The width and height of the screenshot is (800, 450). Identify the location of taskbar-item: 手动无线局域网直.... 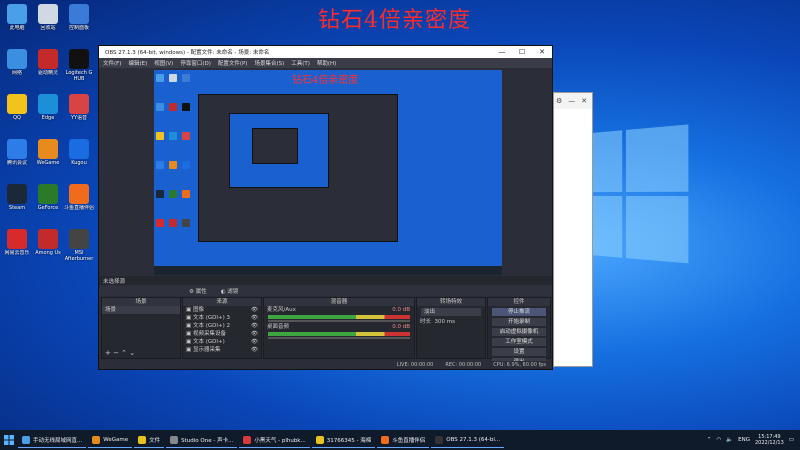
(52, 440).